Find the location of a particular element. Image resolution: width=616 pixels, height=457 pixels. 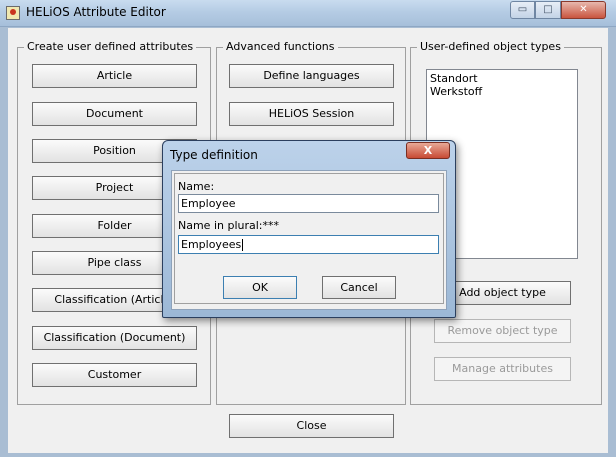

close-button: Close is located at coordinates (311, 426).